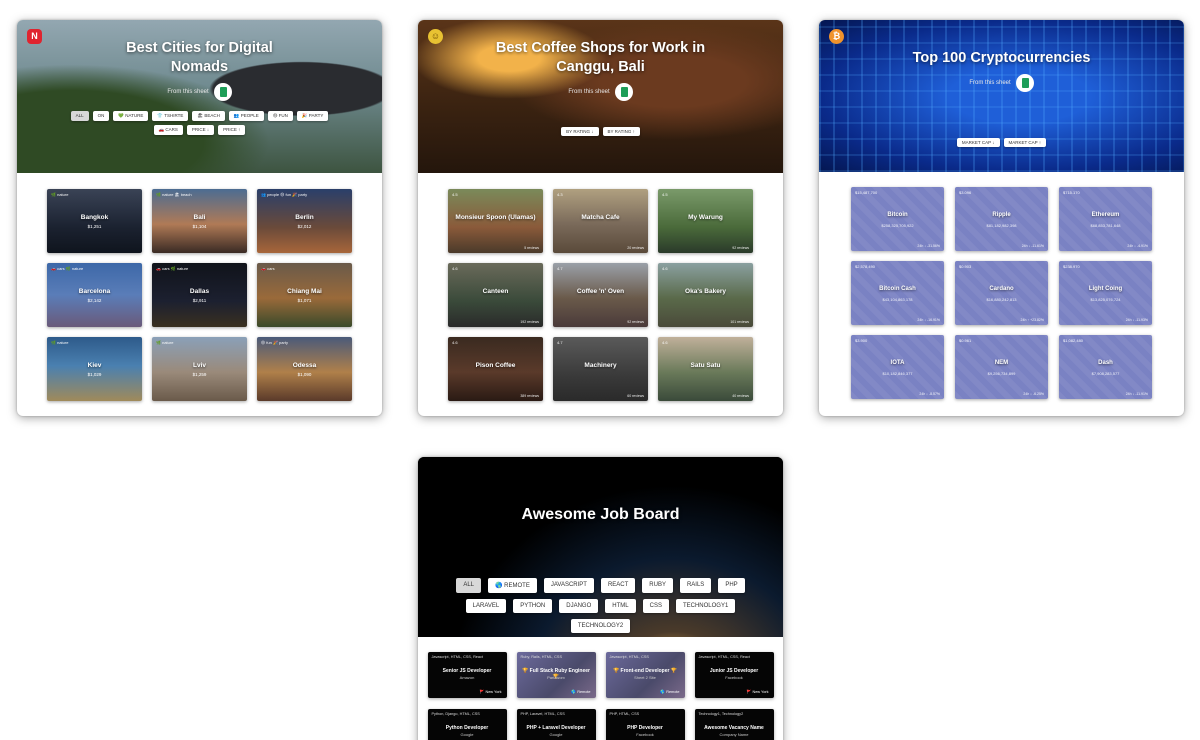 The height and width of the screenshot is (740, 1200). Describe the element at coordinates (1073, 340) in the screenshot. I see `card-price: $1,082,480` at that location.